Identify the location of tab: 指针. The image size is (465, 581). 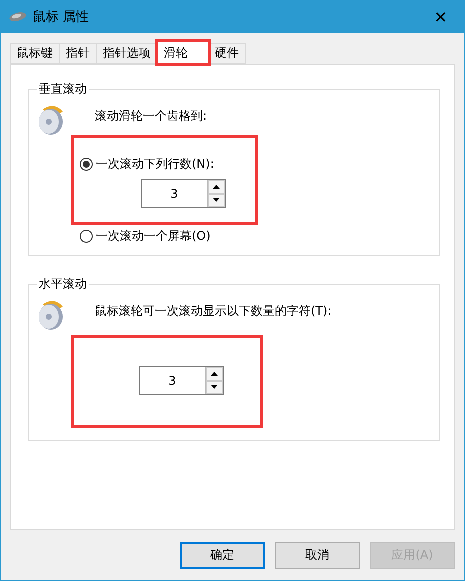
(78, 53).